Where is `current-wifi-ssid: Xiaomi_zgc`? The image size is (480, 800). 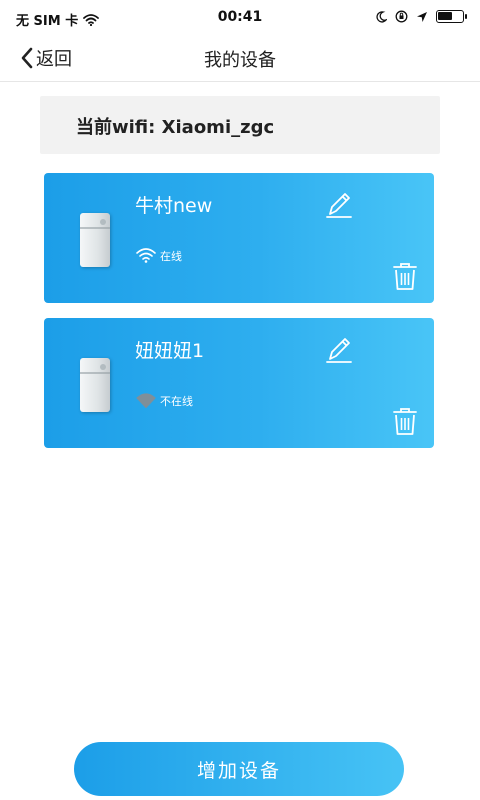 current-wifi-ssid: Xiaomi_zgc is located at coordinates (218, 127).